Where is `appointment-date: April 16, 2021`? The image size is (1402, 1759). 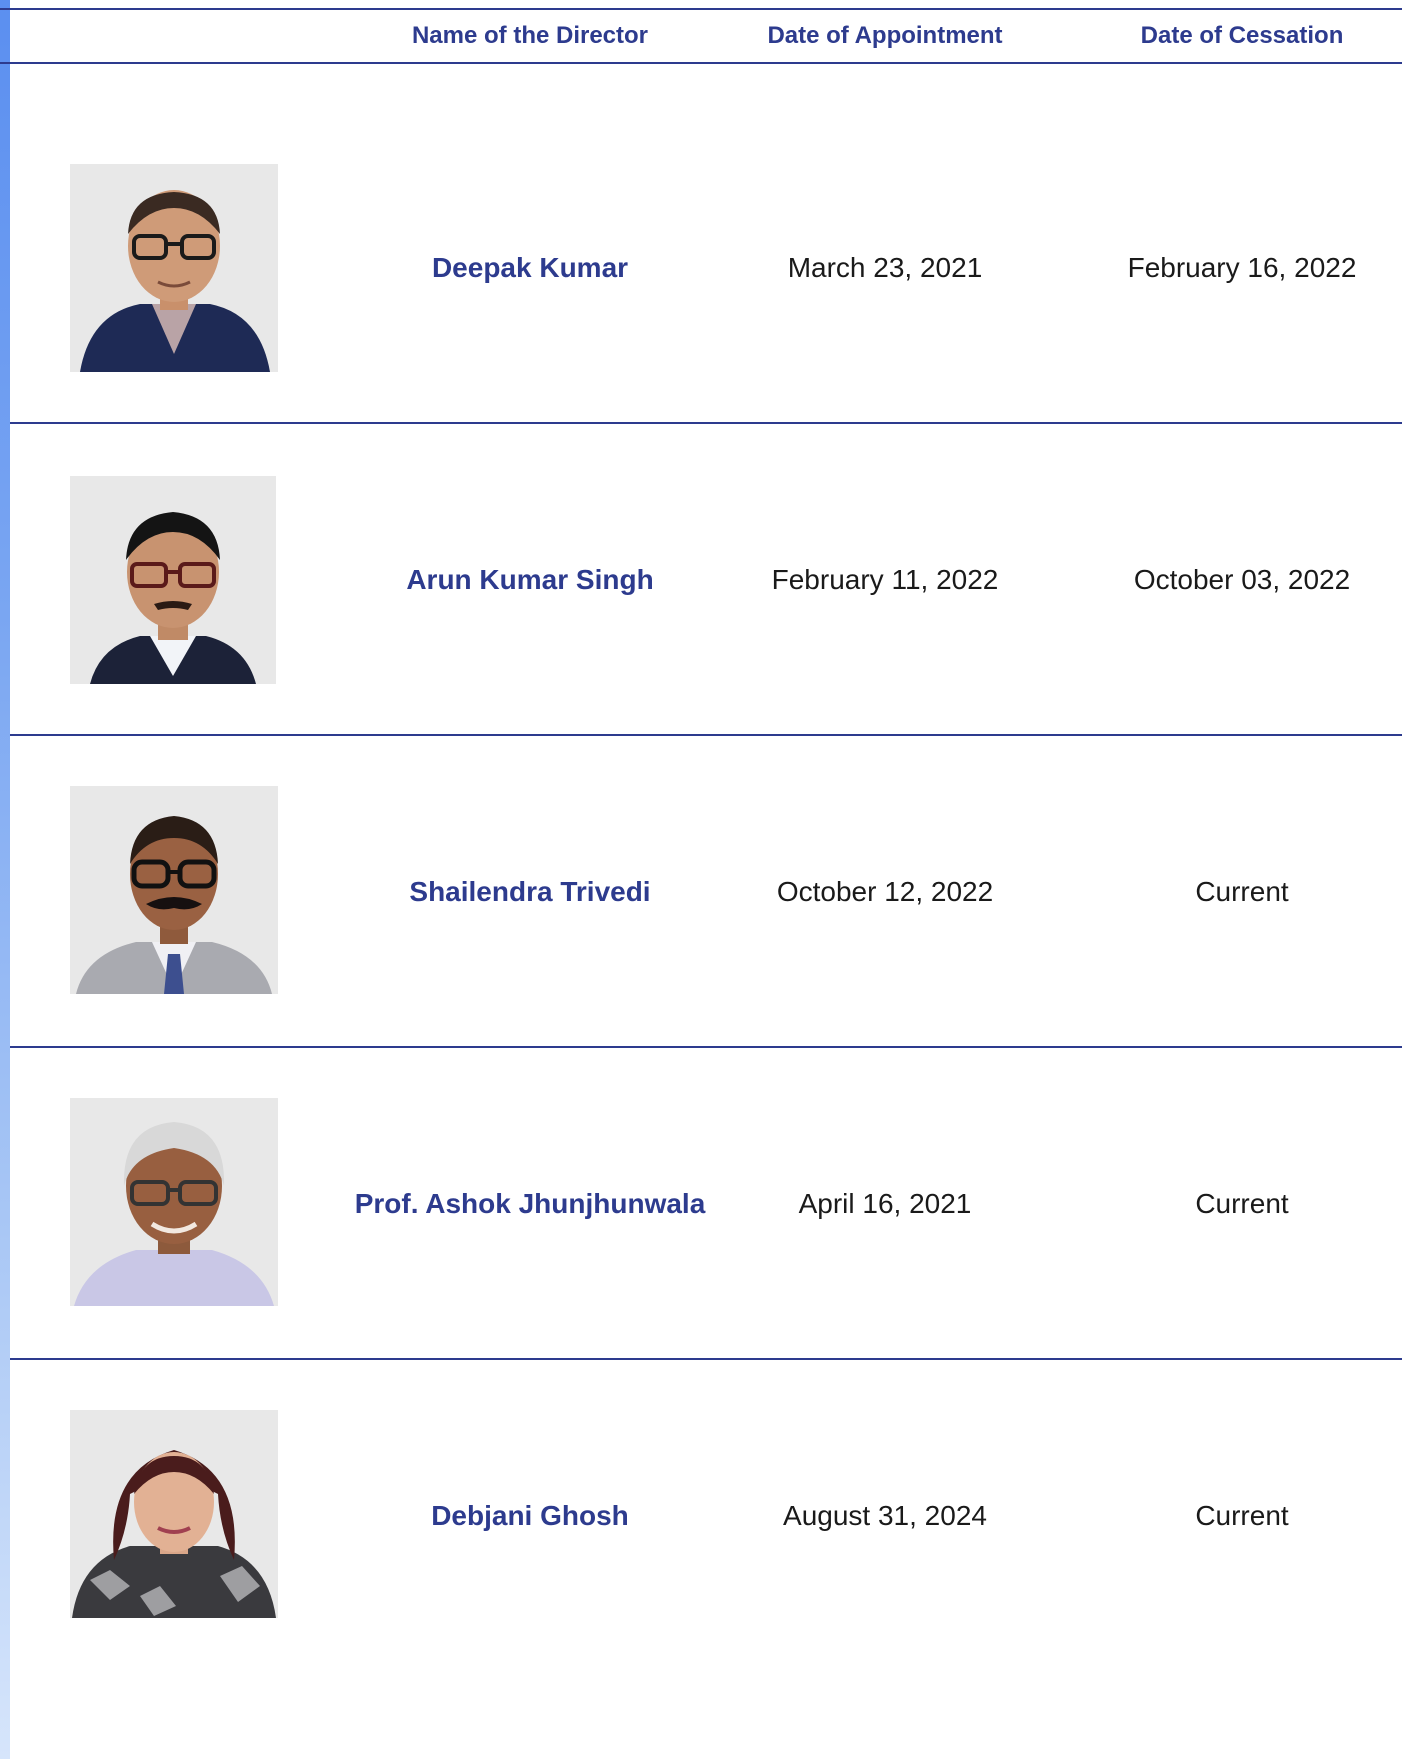
appointment-date: April 16, 2021 is located at coordinates (885, 1203).